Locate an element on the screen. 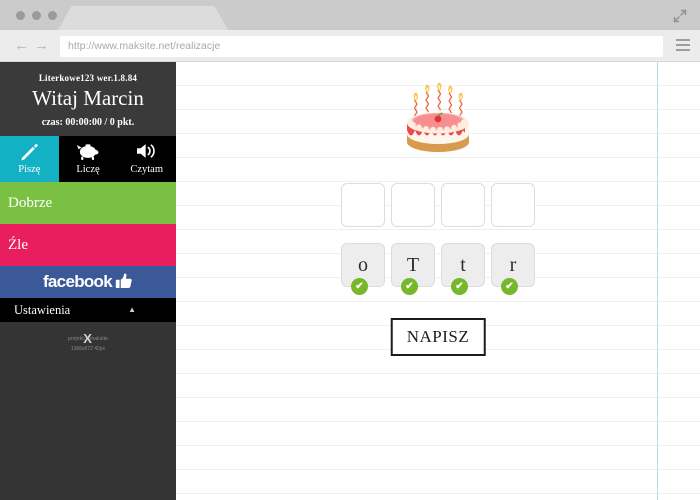 The image size is (700, 500). letter-tile-label: o is located at coordinates (363, 264).